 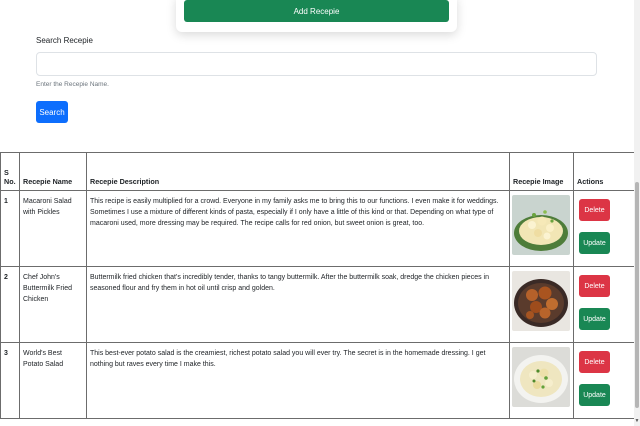 What do you see at coordinates (64, 40) in the screenshot?
I see `search-label: Search Recepie` at bounding box center [64, 40].